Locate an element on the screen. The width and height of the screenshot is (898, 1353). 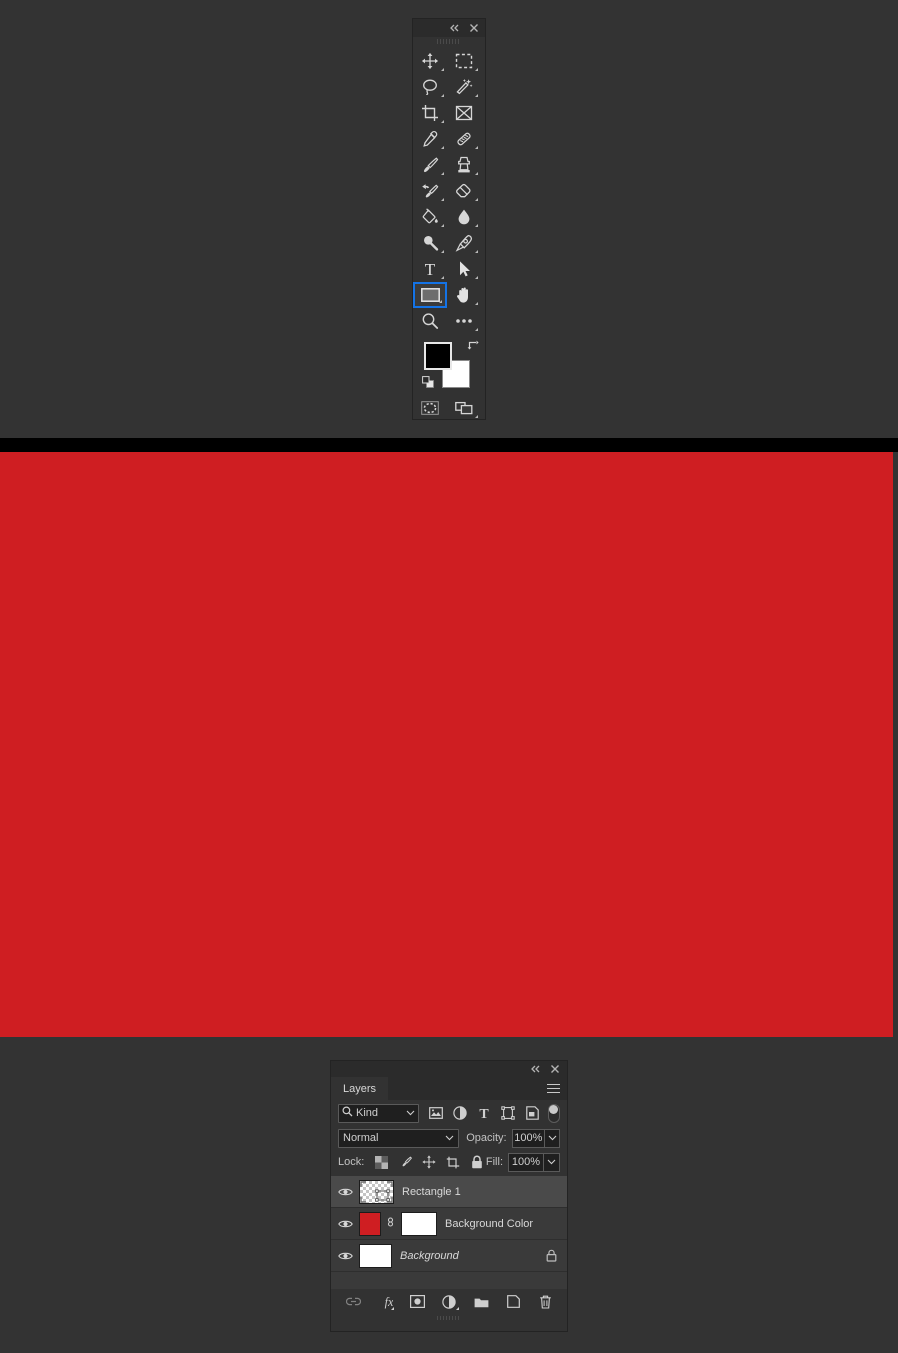
fill-dropdown-button is located at coordinates (551, 1162).